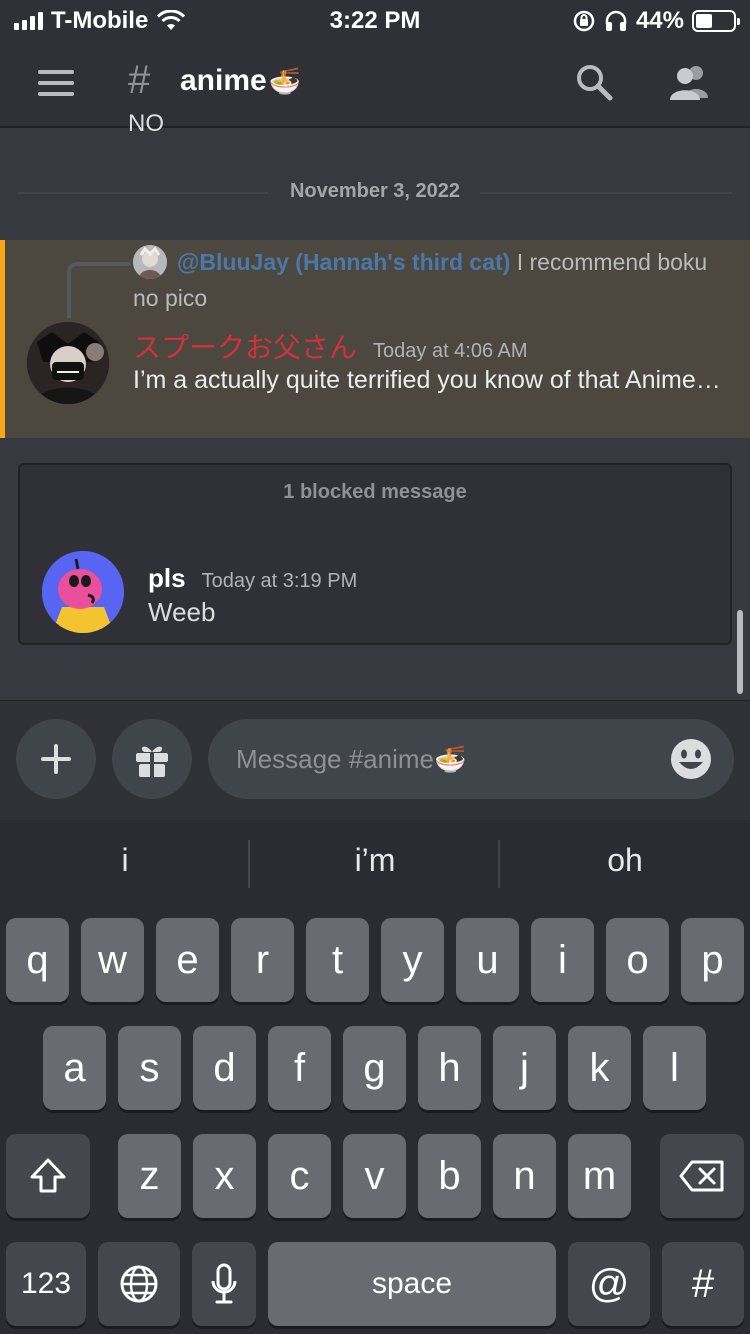  I want to click on status-right: 44%, so click(656, 21).